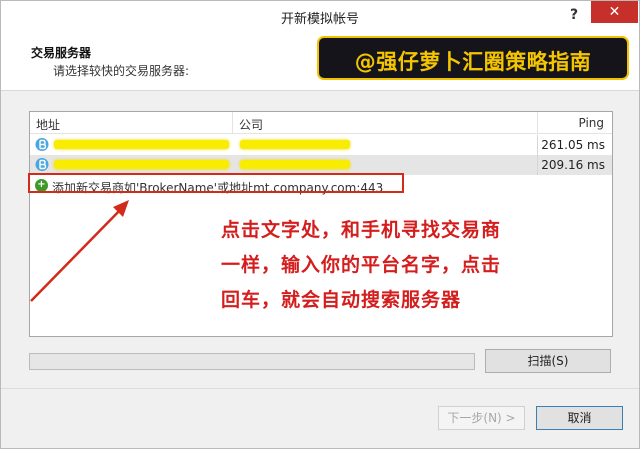 The width and height of the screenshot is (640, 449). I want to click on scan-button: 扫描(S), so click(548, 361).